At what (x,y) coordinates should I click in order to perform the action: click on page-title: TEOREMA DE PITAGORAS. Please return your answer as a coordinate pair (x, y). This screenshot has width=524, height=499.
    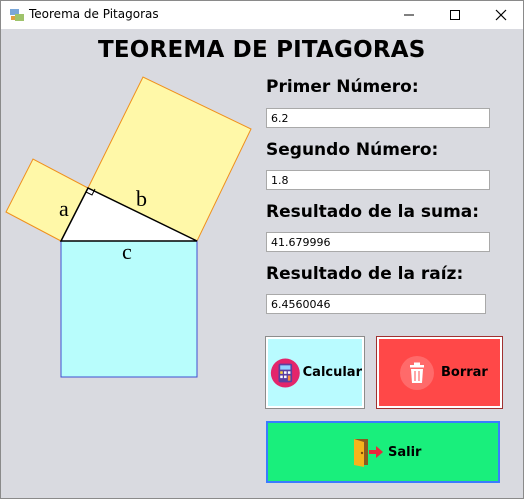
    Looking at the image, I should click on (262, 50).